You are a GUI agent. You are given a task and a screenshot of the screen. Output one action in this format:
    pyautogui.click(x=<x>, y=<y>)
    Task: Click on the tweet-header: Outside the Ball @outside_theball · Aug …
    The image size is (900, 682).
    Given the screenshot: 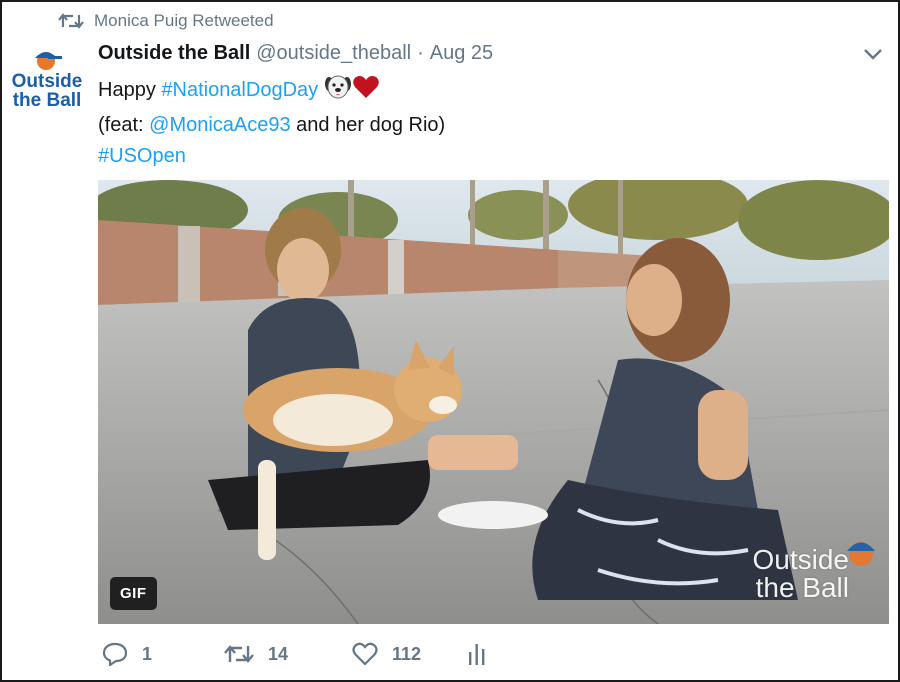 What is the action you would take?
    pyautogui.click(x=295, y=53)
    